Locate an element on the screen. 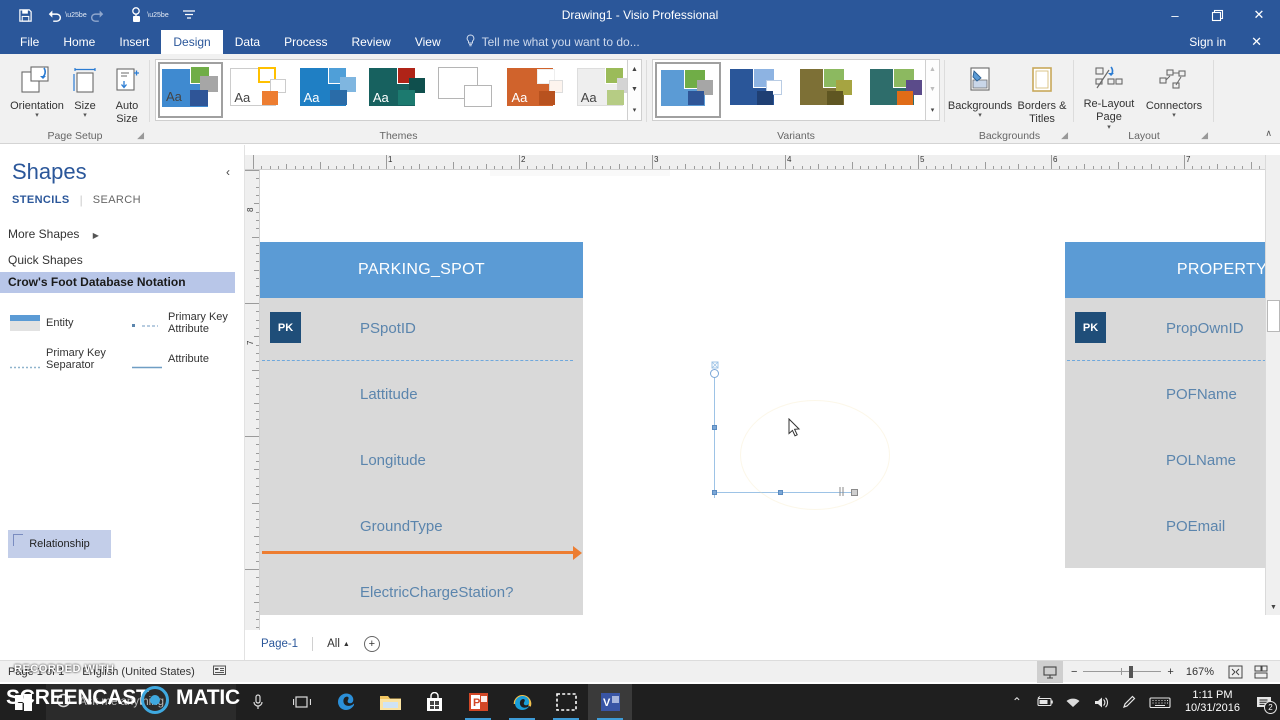 The image size is (1280, 720). undo-dropdown-icon: \u25be is located at coordinates (75, 15).